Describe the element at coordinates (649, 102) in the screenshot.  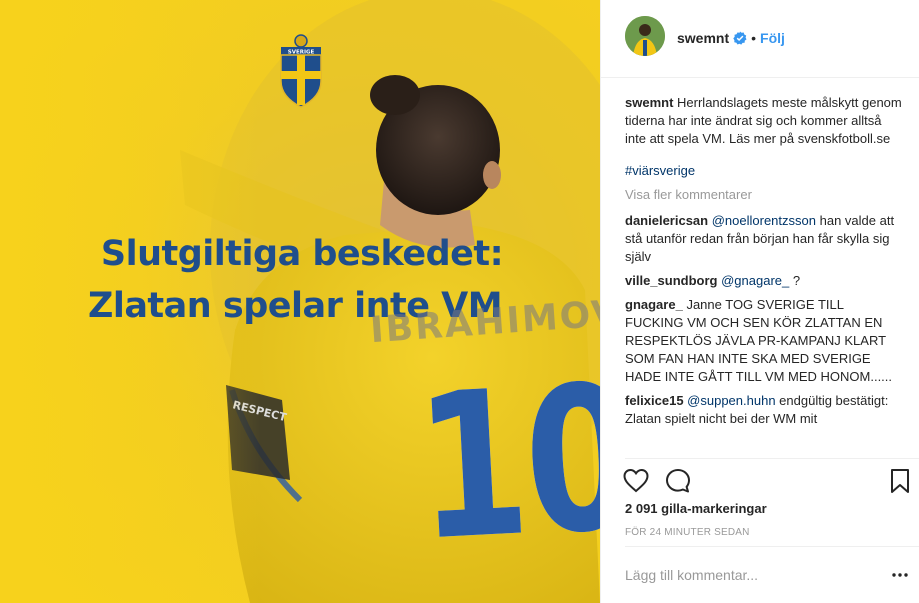
I see `caption-author: swemnt` at that location.